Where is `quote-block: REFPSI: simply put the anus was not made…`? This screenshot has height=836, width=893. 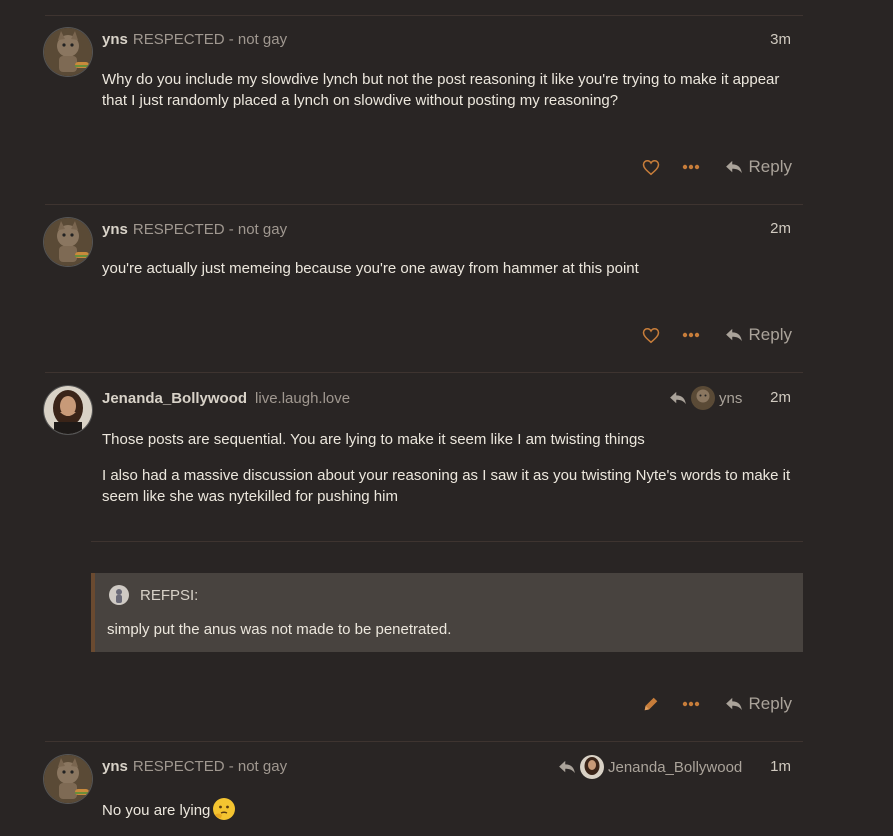 quote-block: REFPSI: simply put the anus was not made… is located at coordinates (447, 612).